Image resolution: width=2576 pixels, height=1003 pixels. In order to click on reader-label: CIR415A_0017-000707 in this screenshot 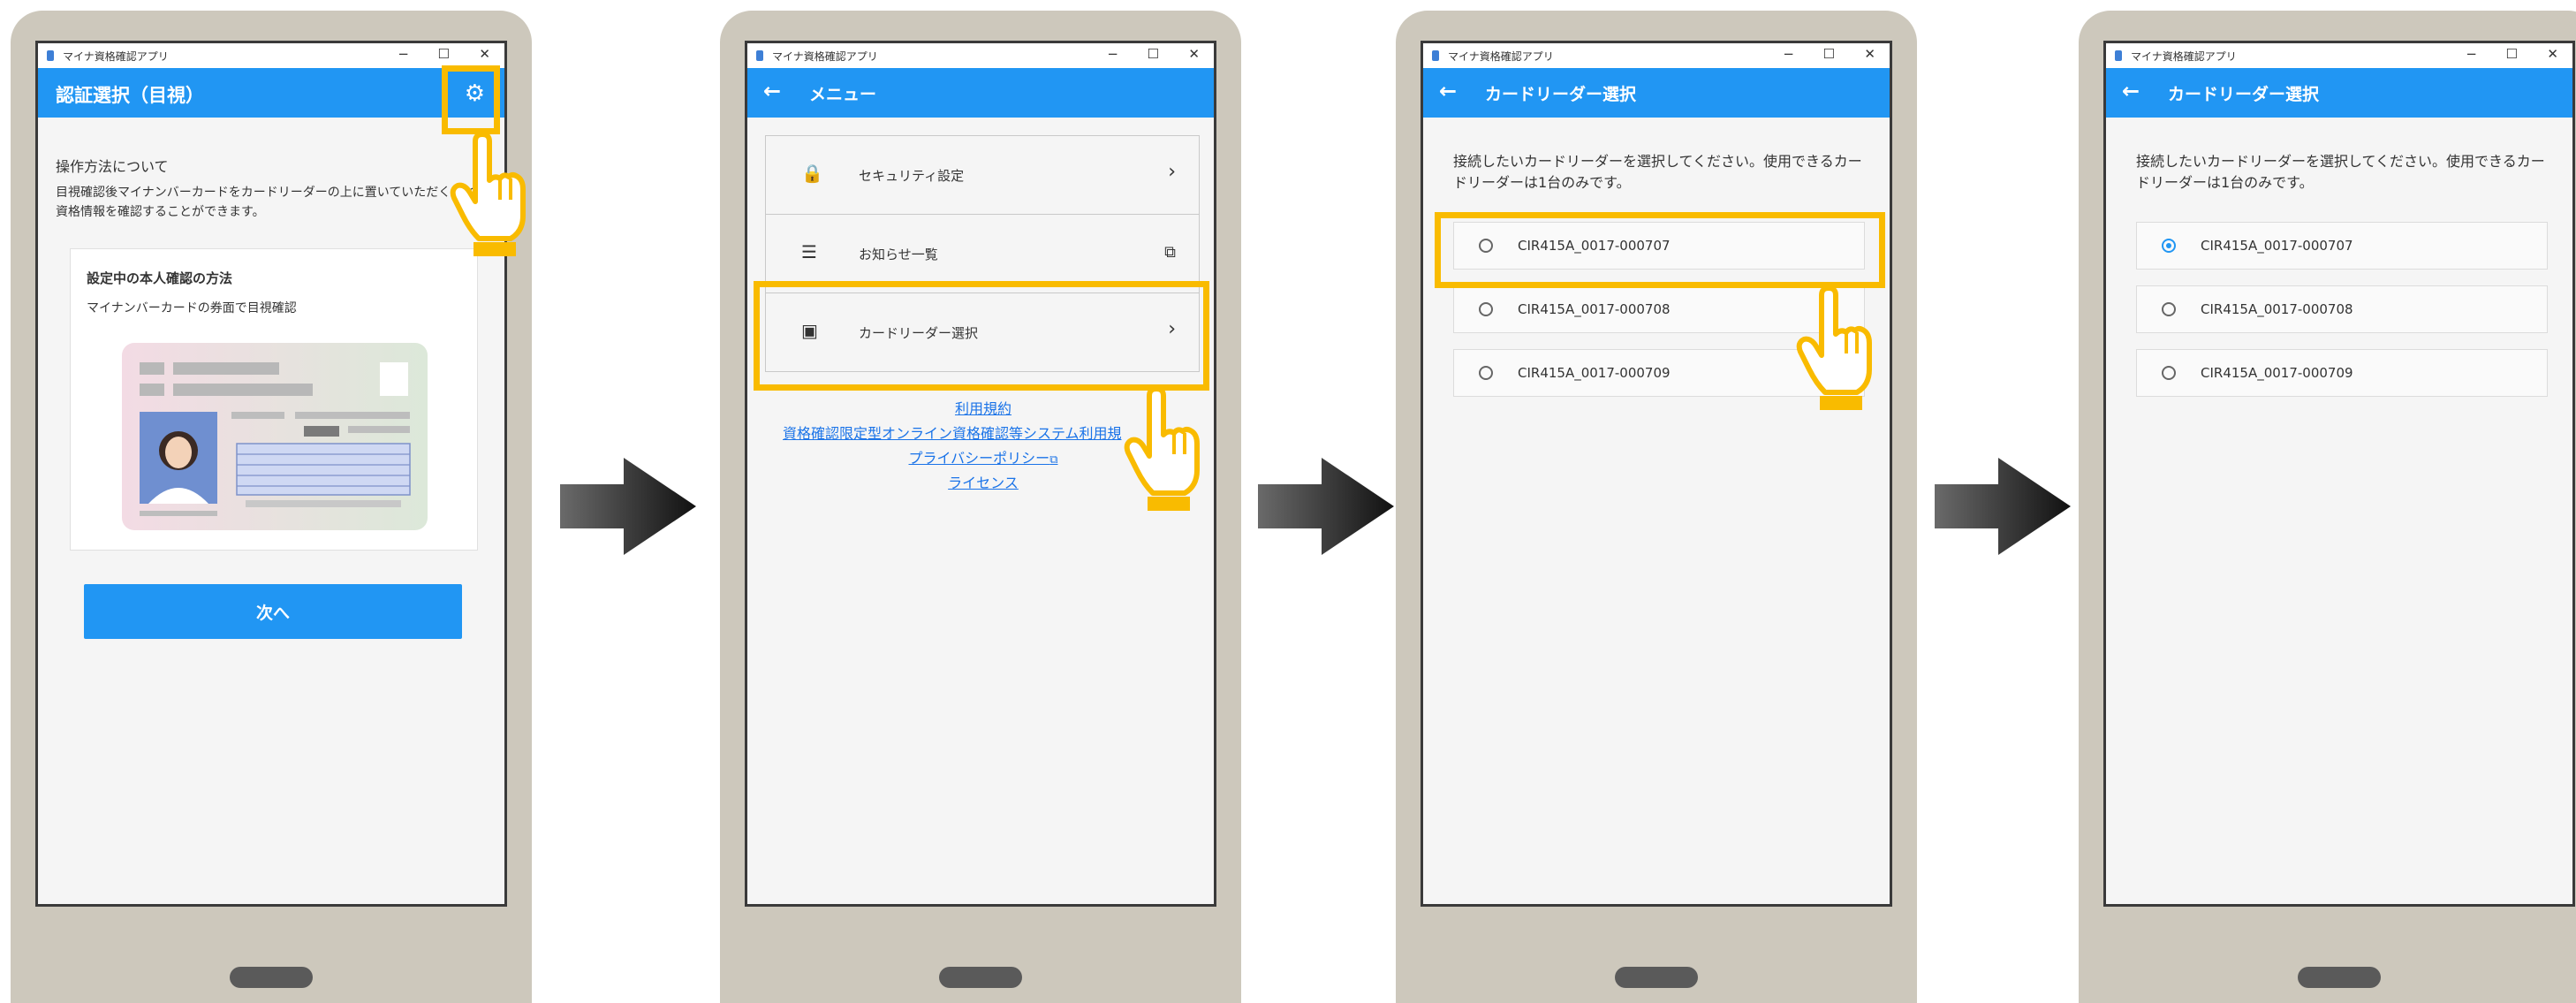, I will do `click(2277, 246)`.